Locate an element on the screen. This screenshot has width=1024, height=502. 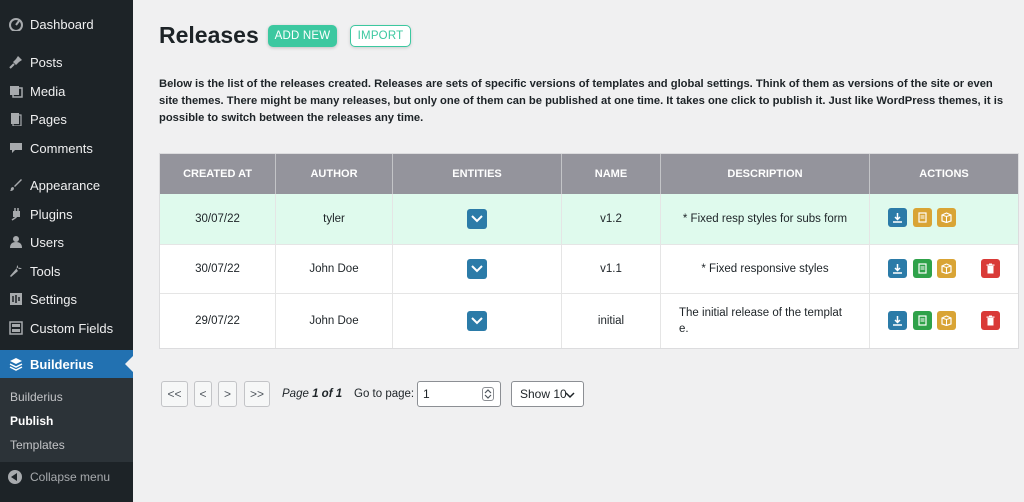
menu-label: Builderius is located at coordinates (62, 364).